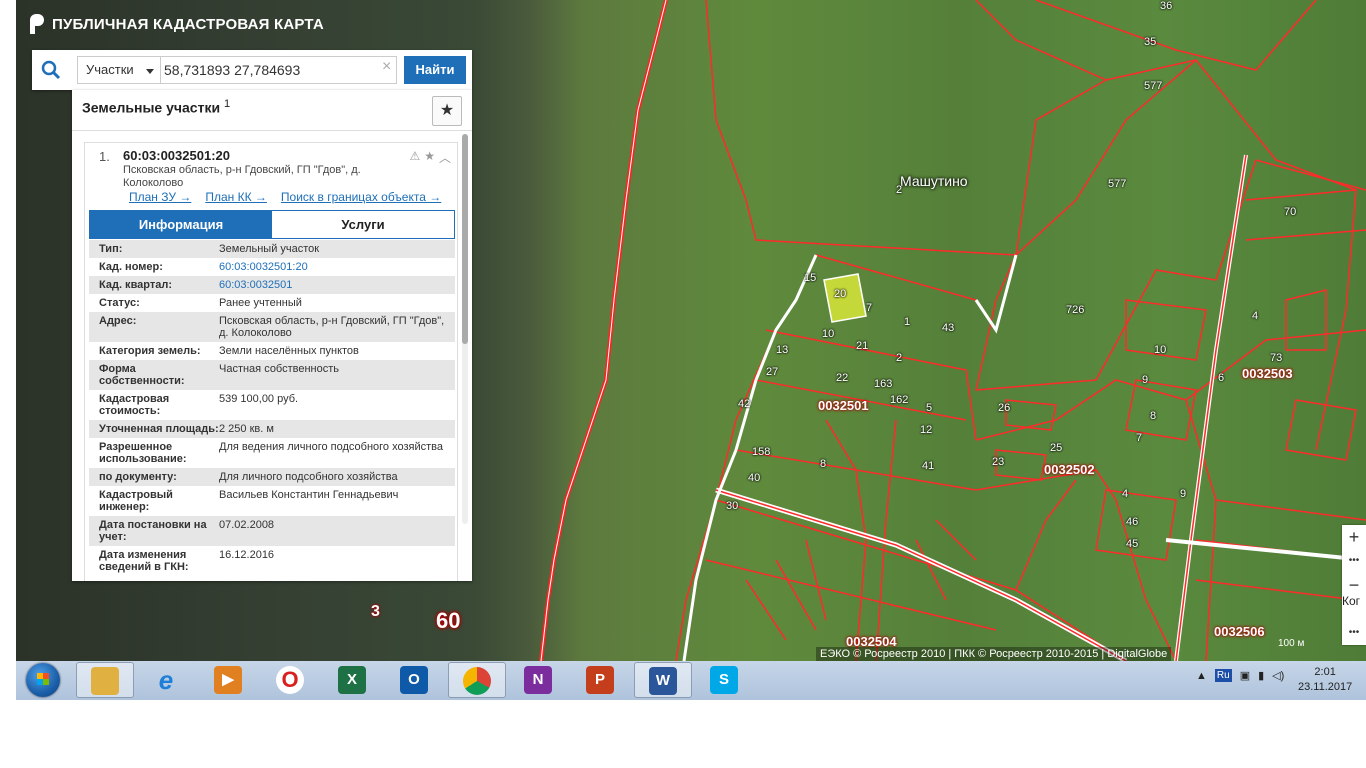 The image size is (1366, 768). I want to click on opera-icon: O, so click(290, 680).